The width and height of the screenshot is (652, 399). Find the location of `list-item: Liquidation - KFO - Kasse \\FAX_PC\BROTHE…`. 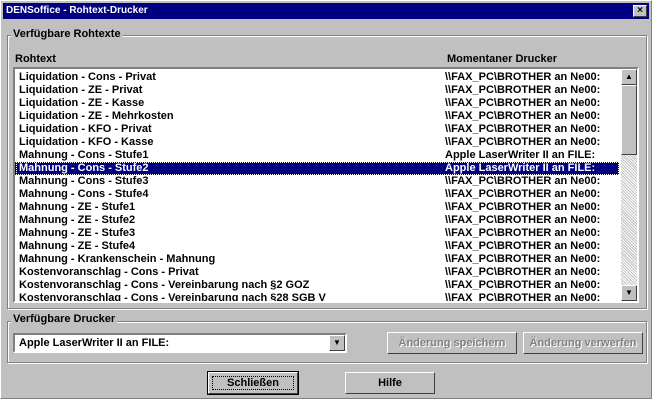

list-item: Liquidation - KFO - Kasse \\FAX_PC\BROTHE… is located at coordinates (317, 142).